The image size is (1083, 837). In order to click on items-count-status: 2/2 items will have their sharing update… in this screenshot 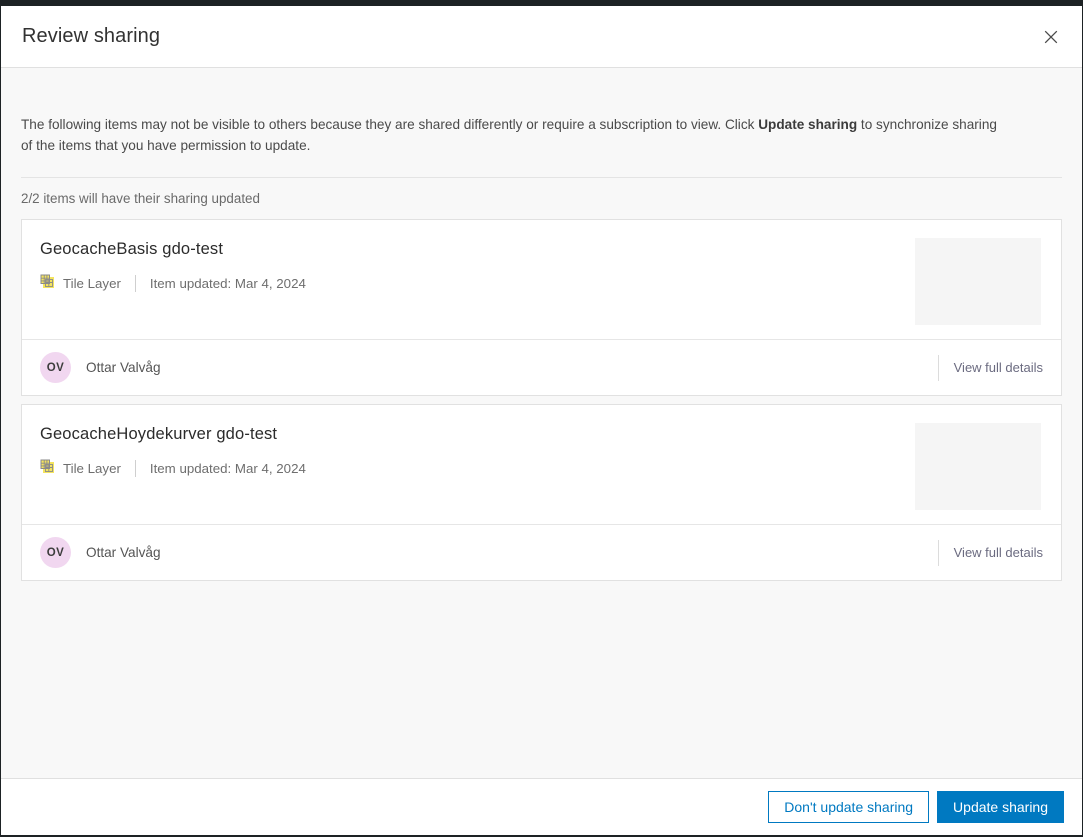, I will do `click(541, 191)`.